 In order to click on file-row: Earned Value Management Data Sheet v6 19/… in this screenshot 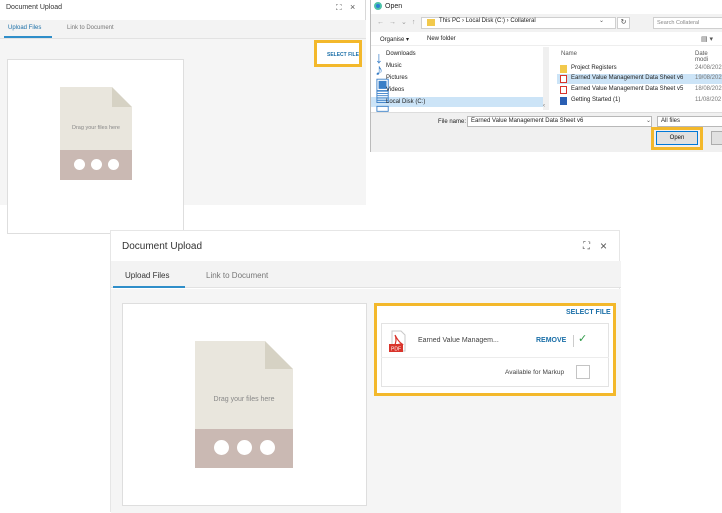, I will do `click(639, 79)`.